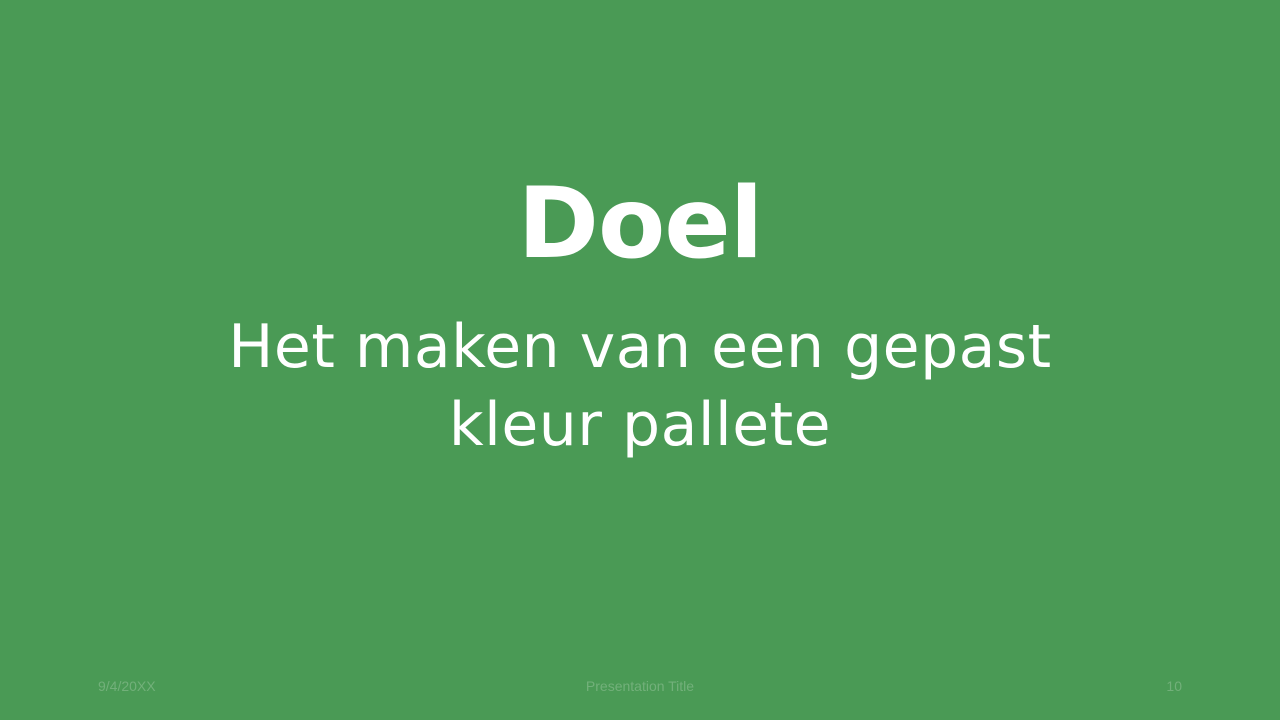 The width and height of the screenshot is (1280, 720). Describe the element at coordinates (640, 425) in the screenshot. I see `slide-subtitle-line-2: kleur pallete` at that location.